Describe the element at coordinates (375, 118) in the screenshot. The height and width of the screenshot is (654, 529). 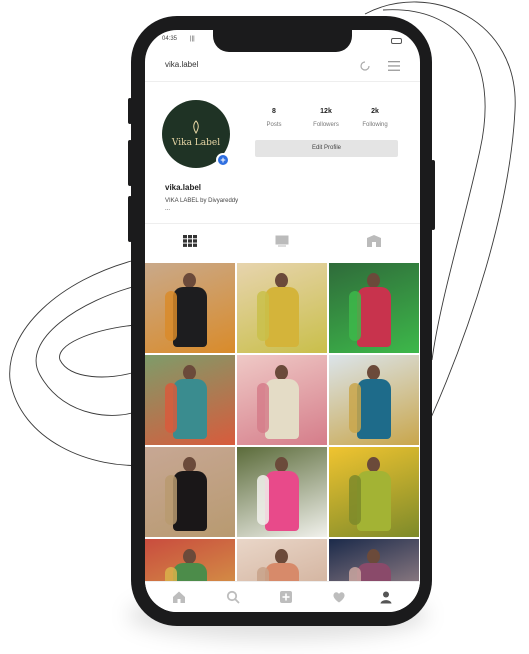
I see `stat-following: 2k Following` at that location.